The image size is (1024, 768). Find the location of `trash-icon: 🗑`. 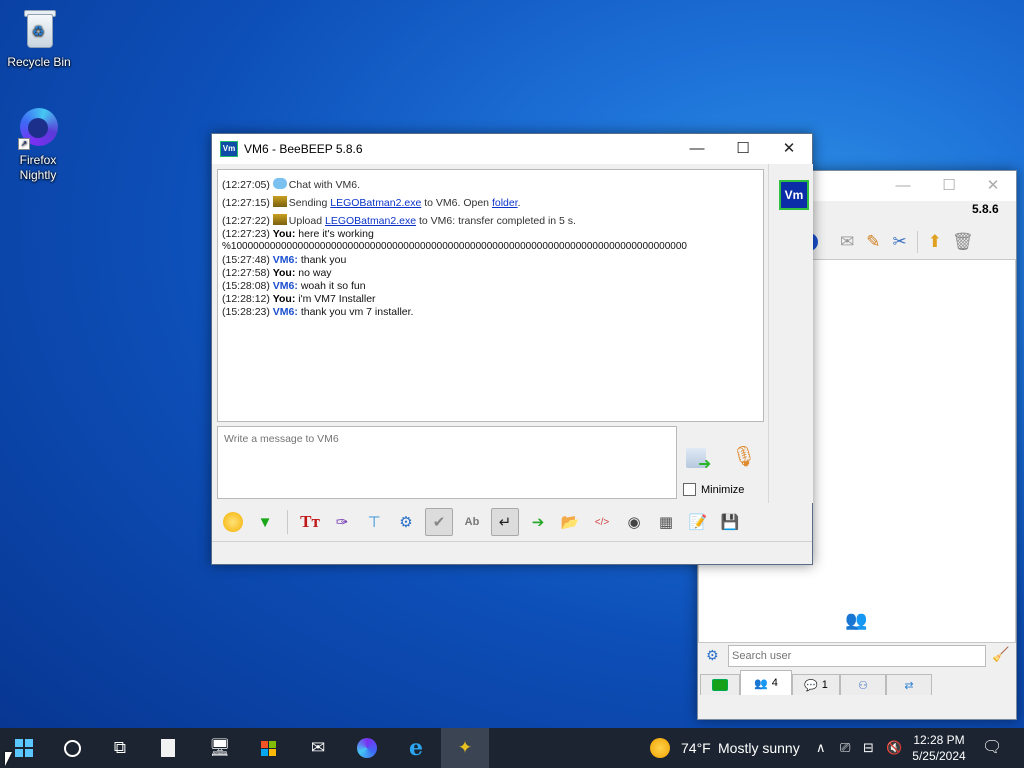

trash-icon: 🗑 is located at coordinates (963, 242).